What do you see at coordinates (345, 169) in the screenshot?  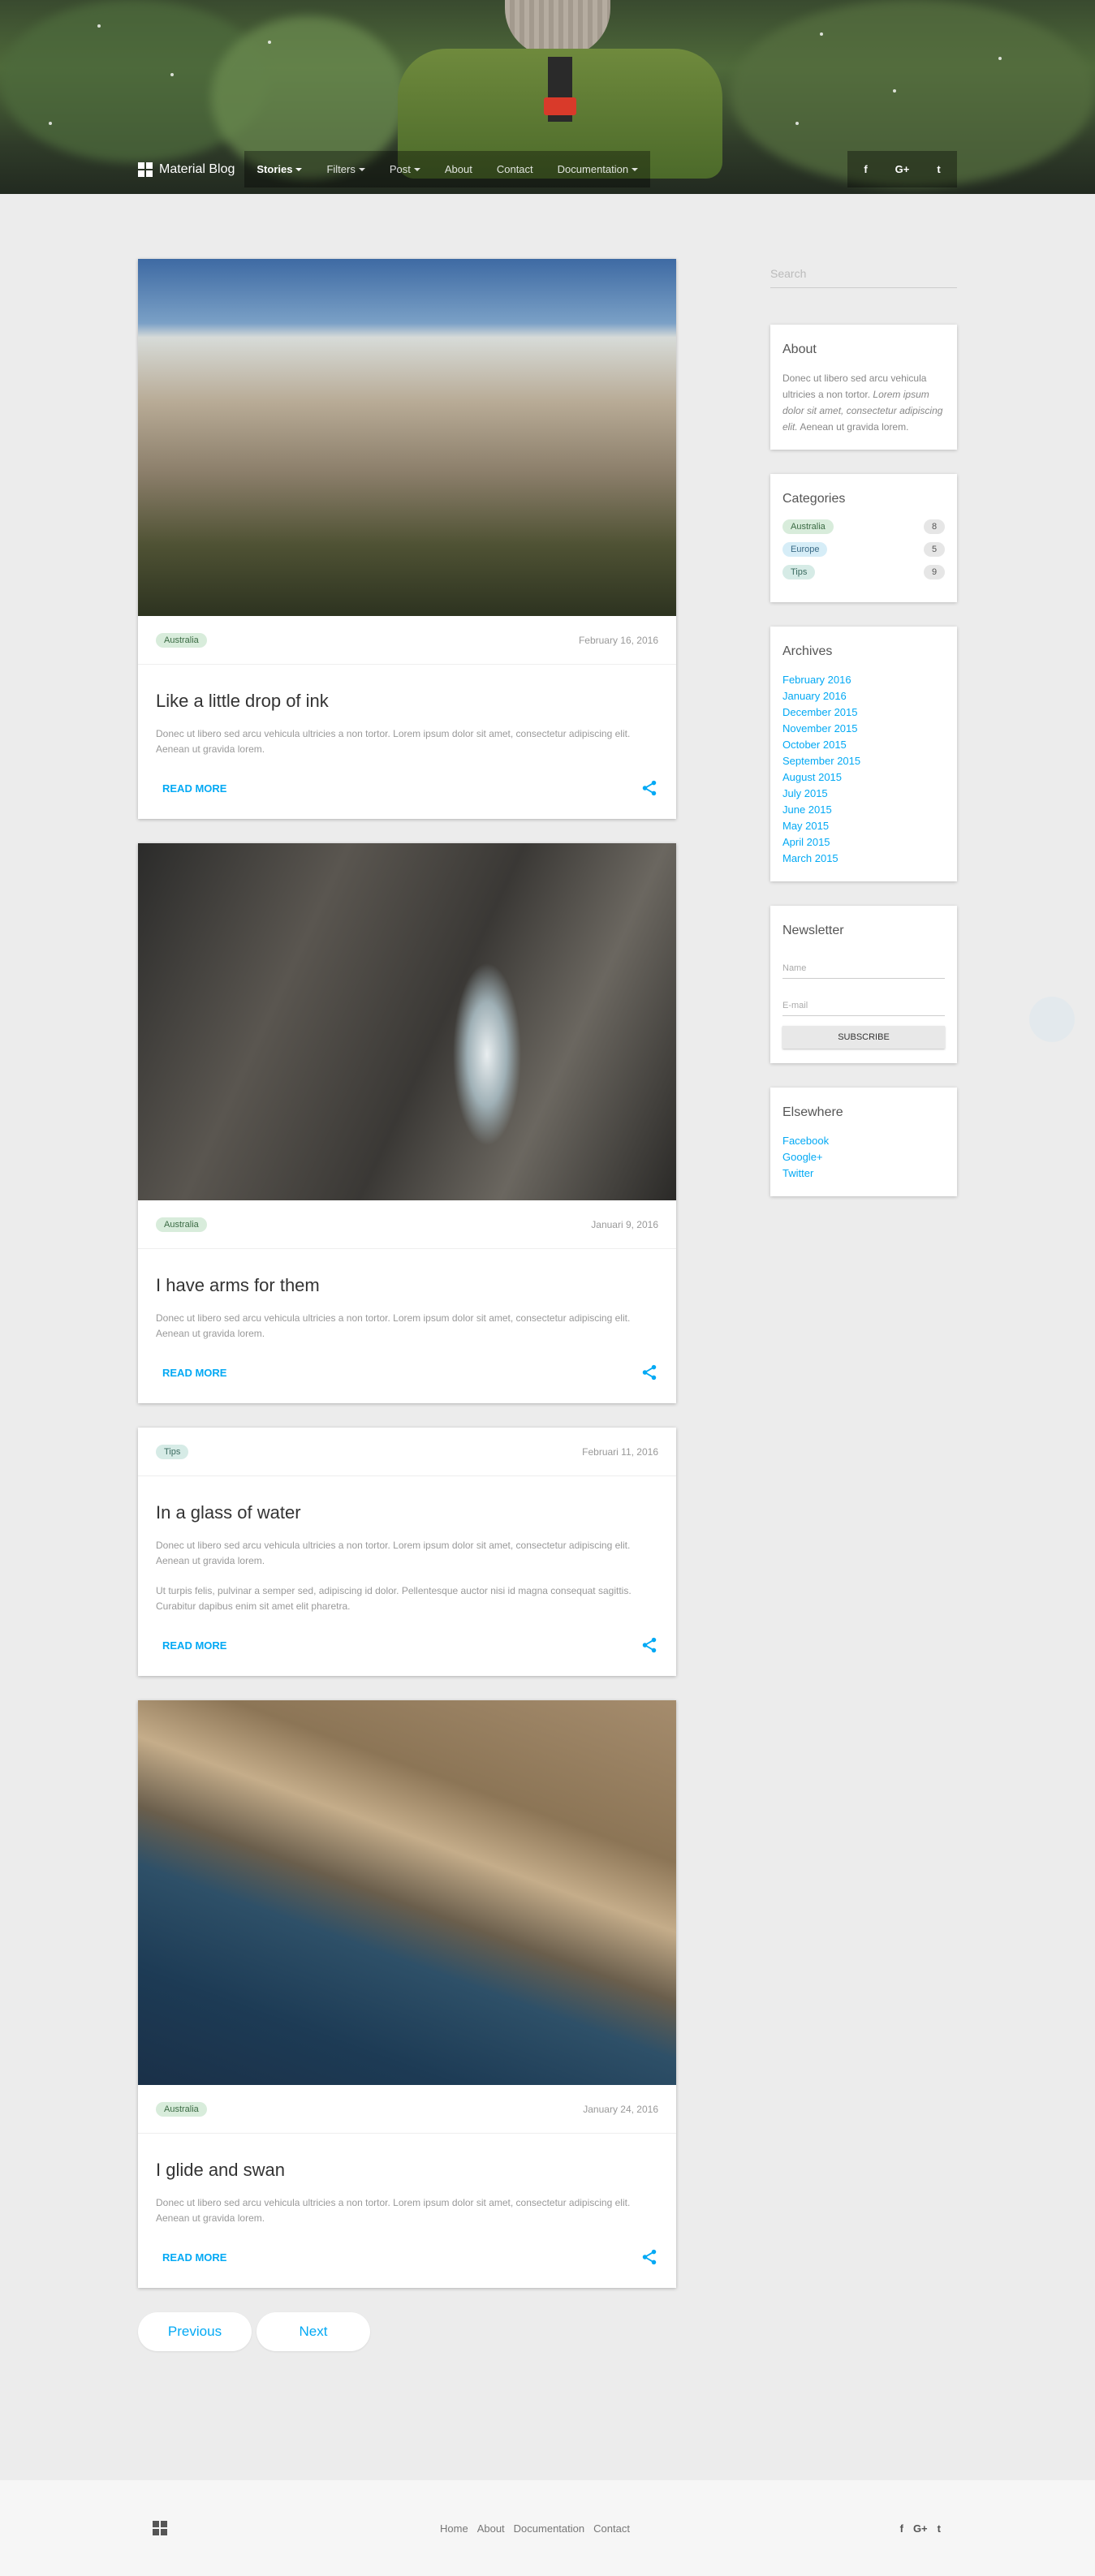 I see `nav-link-filters: Filters` at bounding box center [345, 169].